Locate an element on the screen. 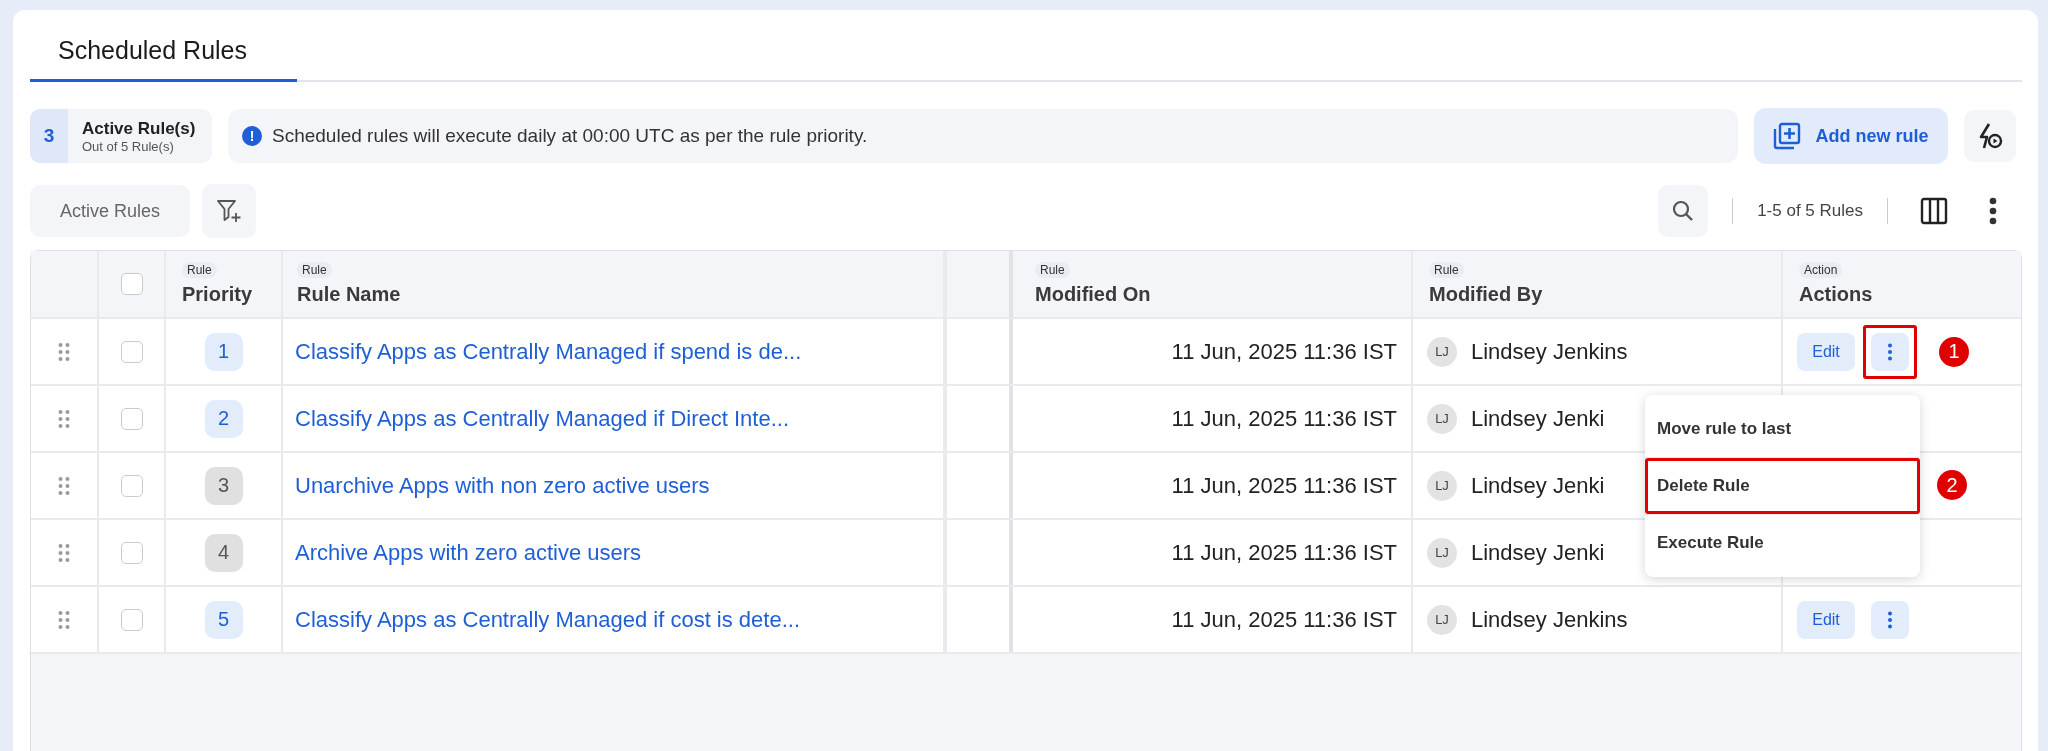 The width and height of the screenshot is (2048, 751). rule-name-link: Unarchive Apps with non zero active users is located at coordinates (502, 485).